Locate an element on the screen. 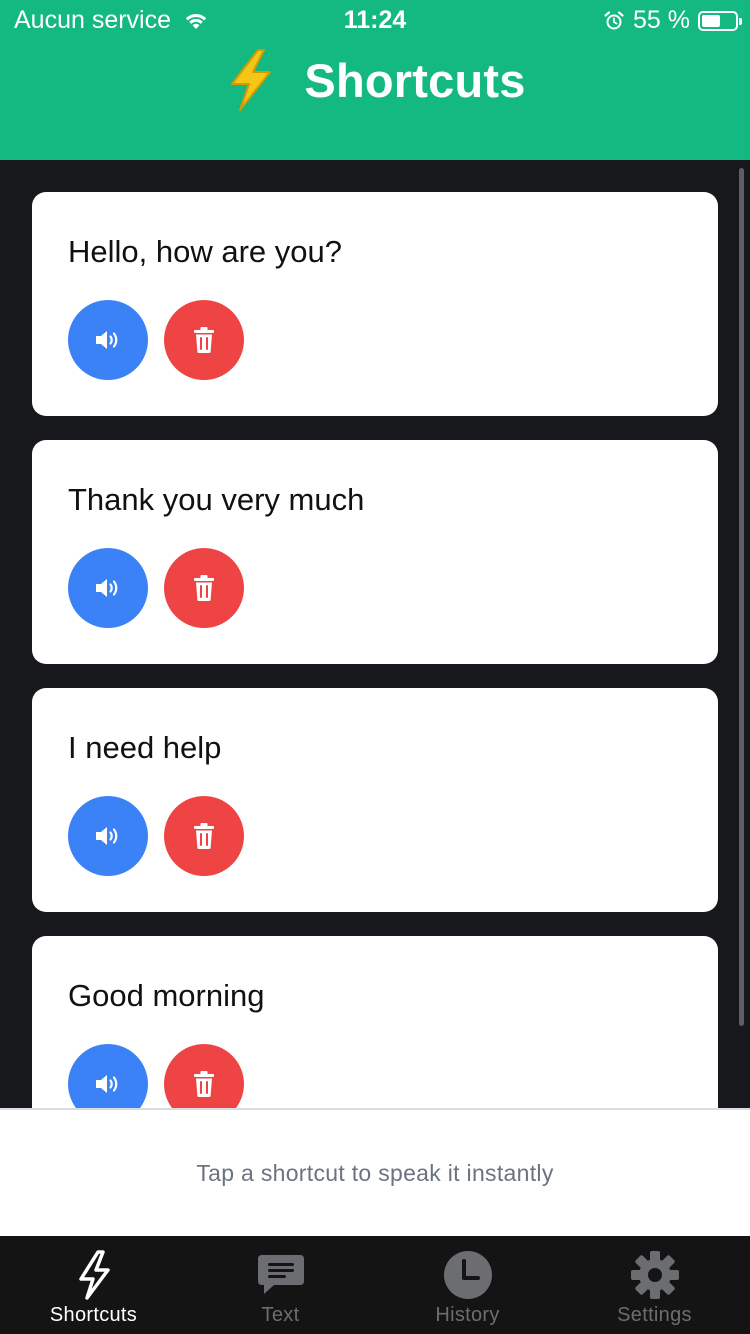 The image size is (750, 1334). shortcut-text: Hello, how are you? is located at coordinates (205, 251).